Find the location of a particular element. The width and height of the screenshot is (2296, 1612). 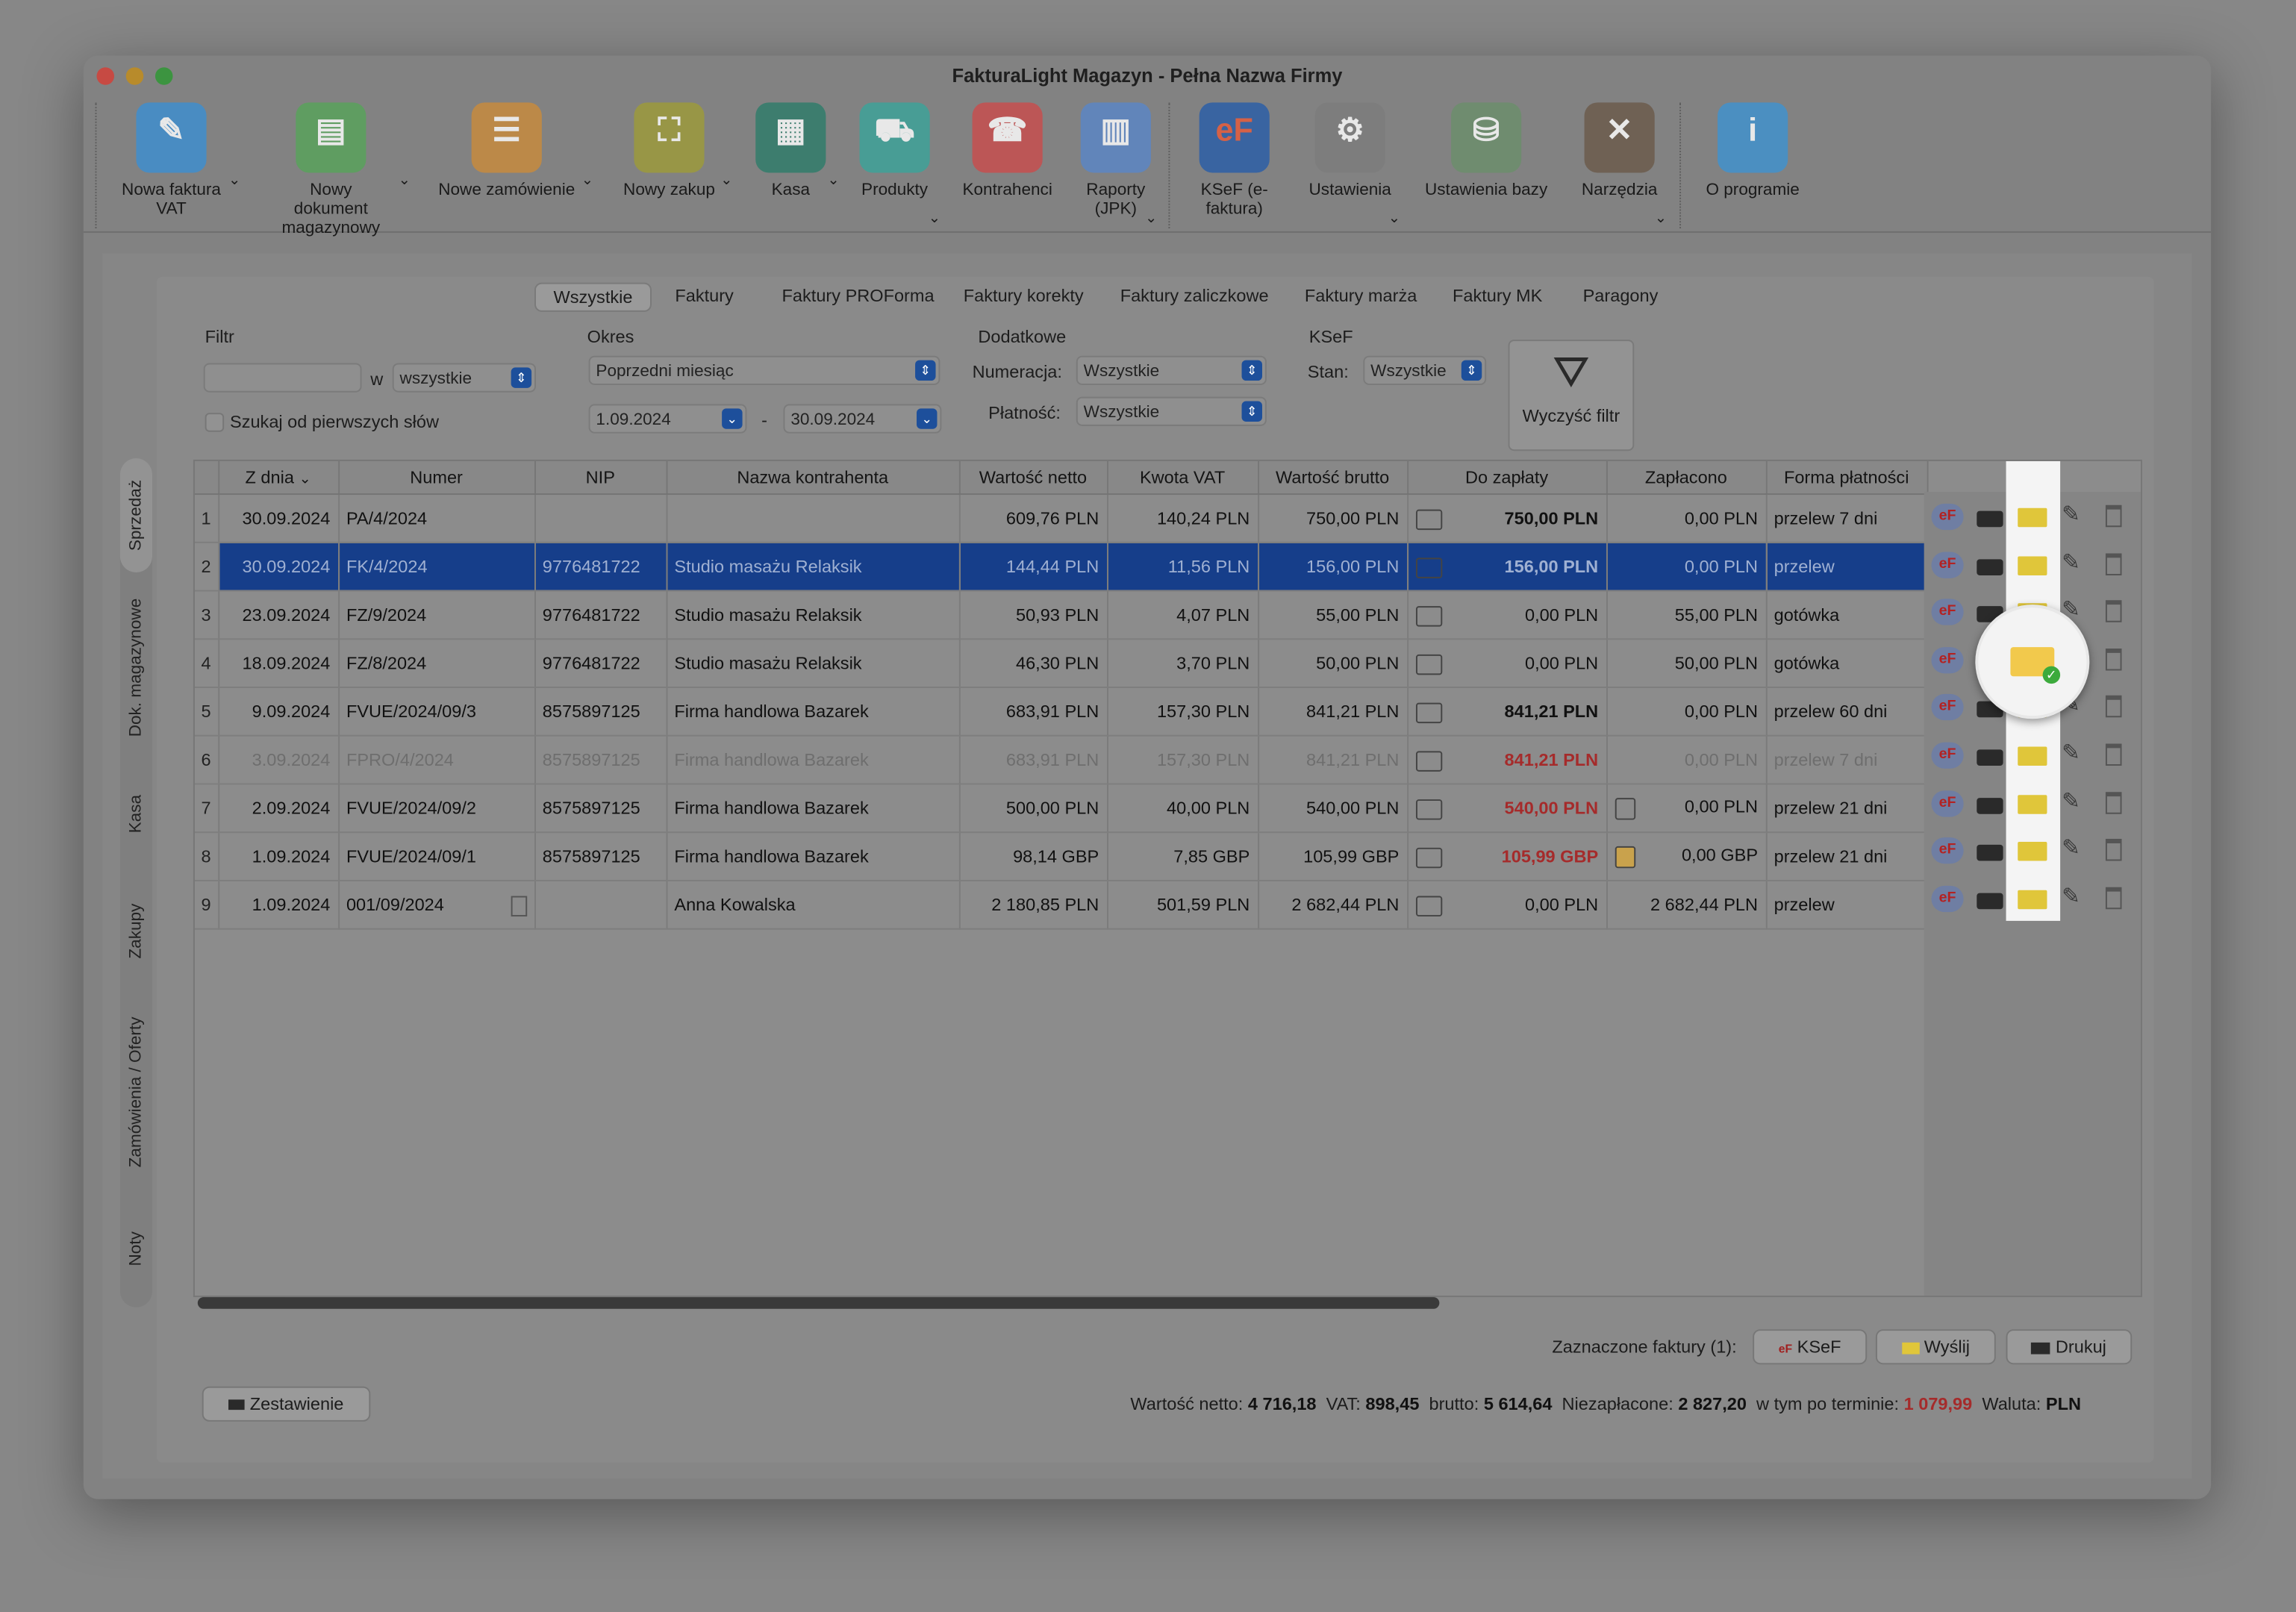

tab-paragony: Paragony is located at coordinates (1620, 296).